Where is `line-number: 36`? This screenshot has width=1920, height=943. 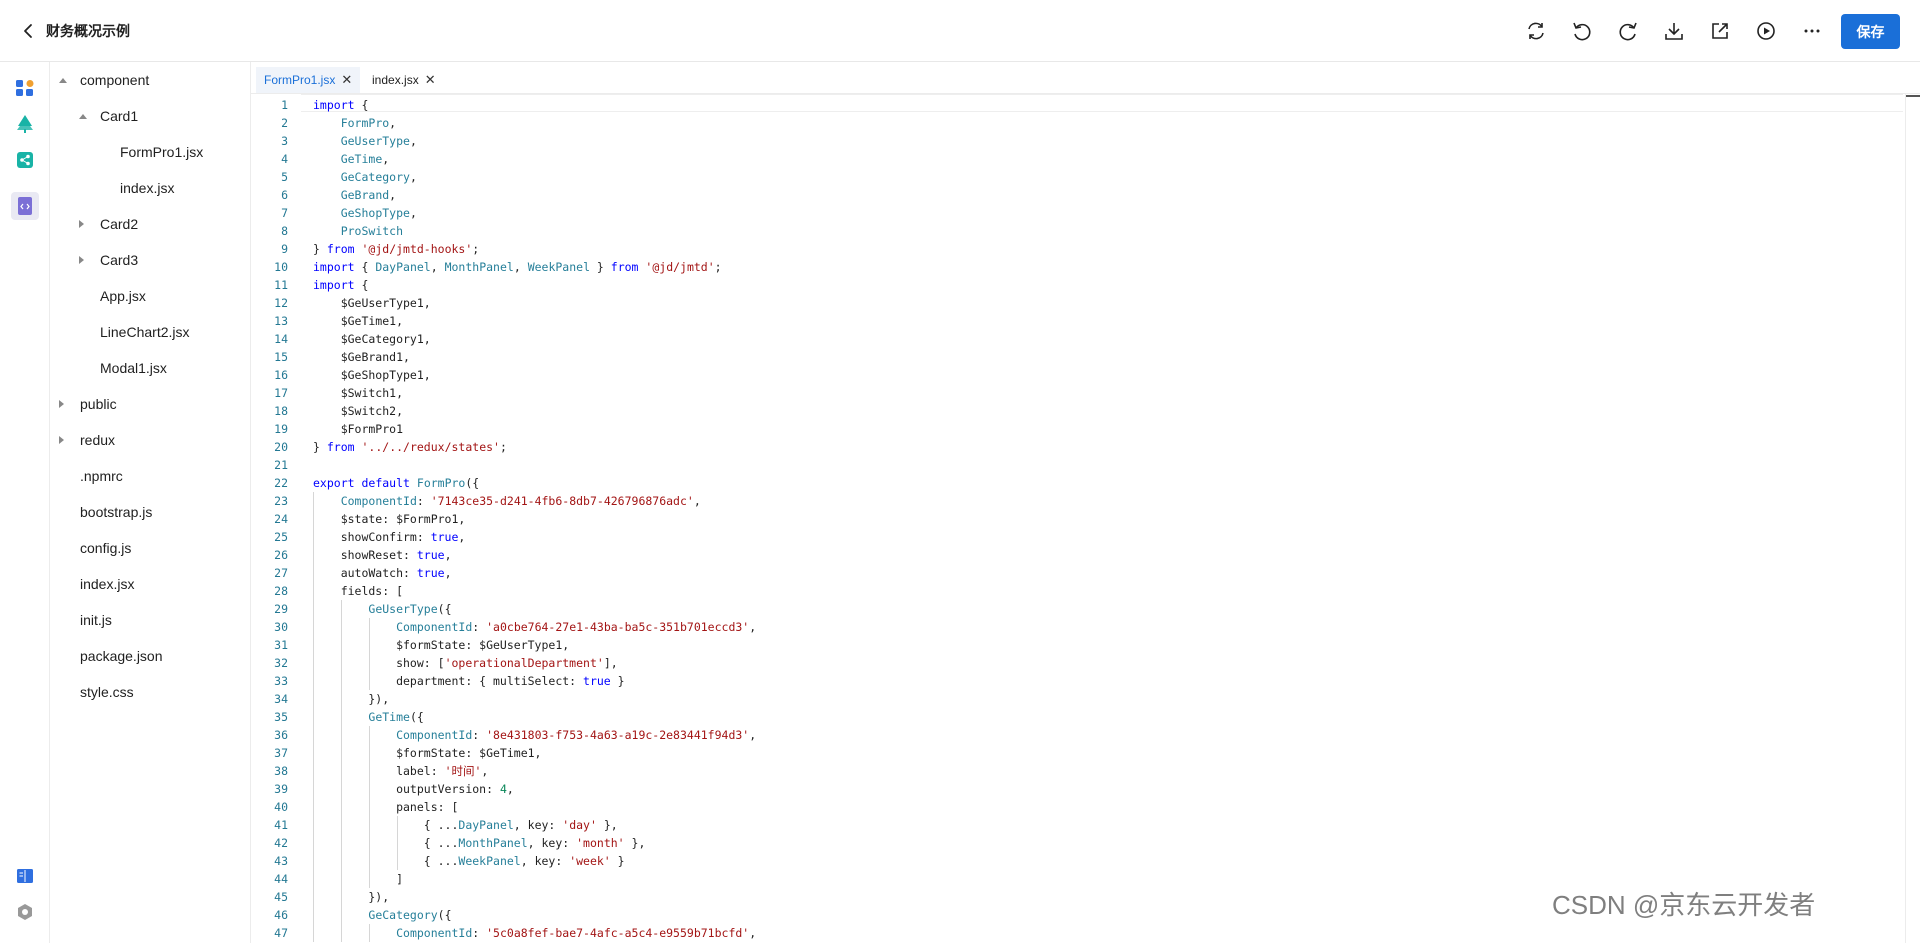
line-number: 36 is located at coordinates (281, 735).